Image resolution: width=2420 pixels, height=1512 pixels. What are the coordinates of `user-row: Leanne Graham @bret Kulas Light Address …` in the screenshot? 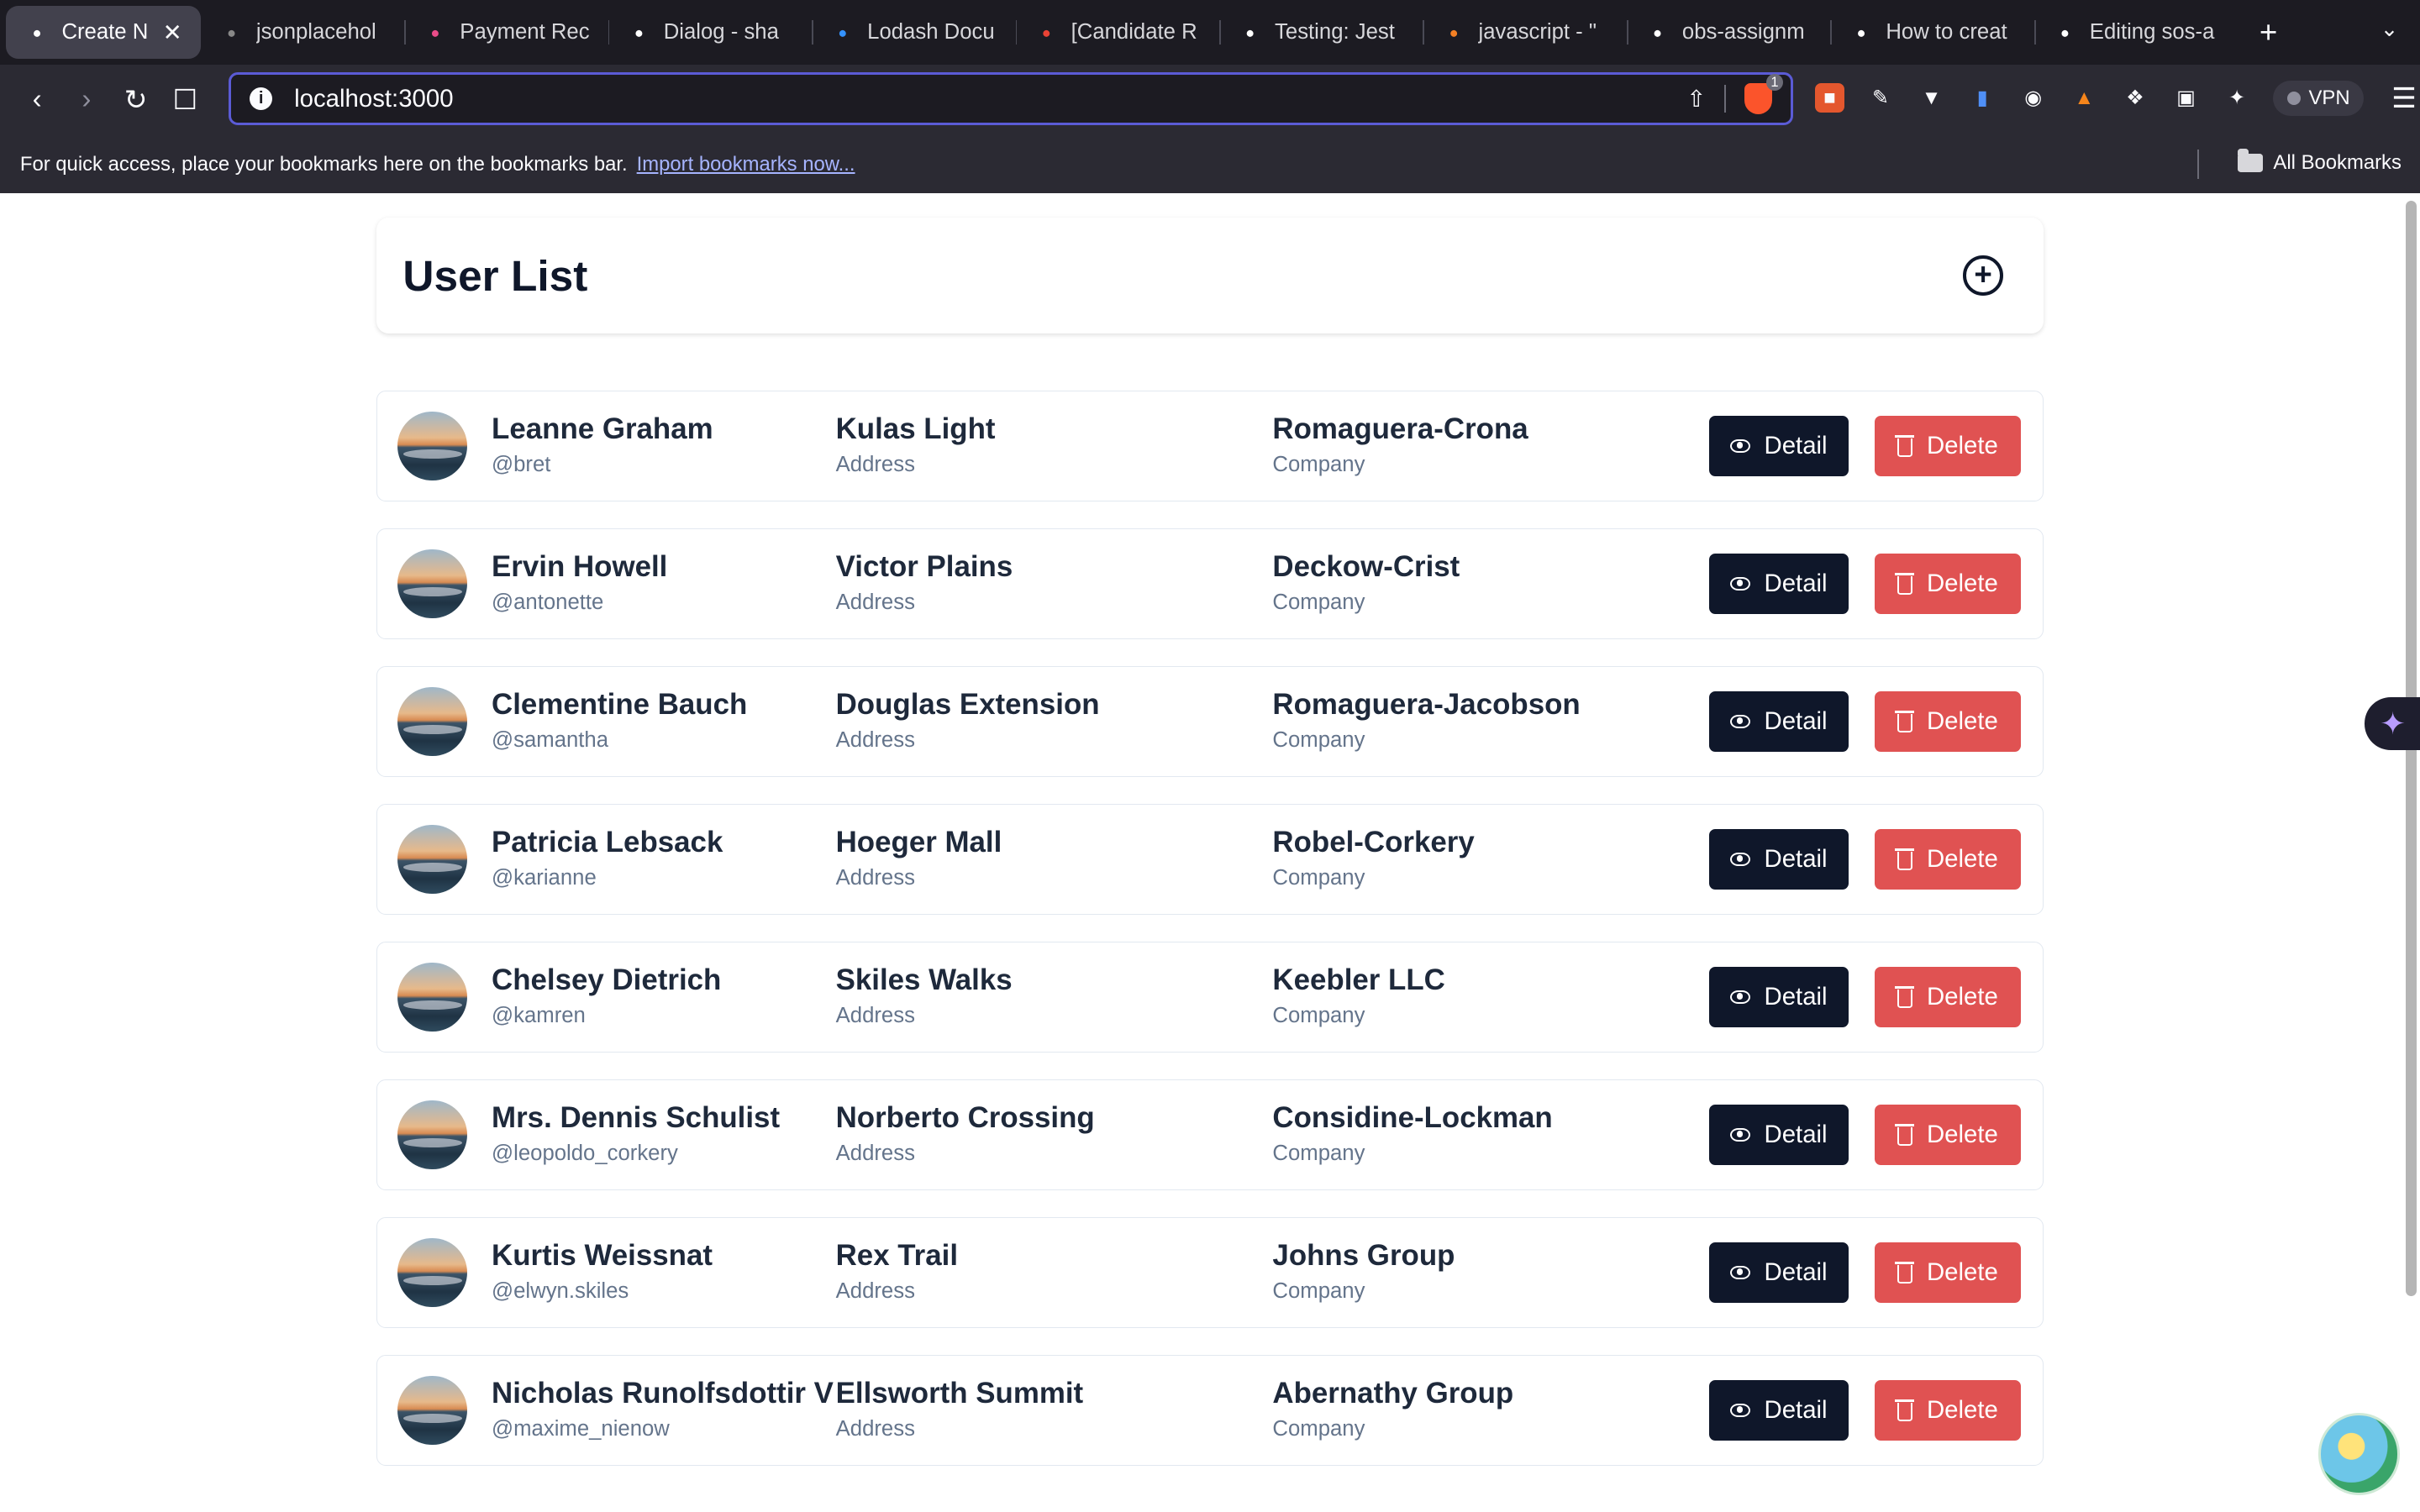 It's located at (1210, 445).